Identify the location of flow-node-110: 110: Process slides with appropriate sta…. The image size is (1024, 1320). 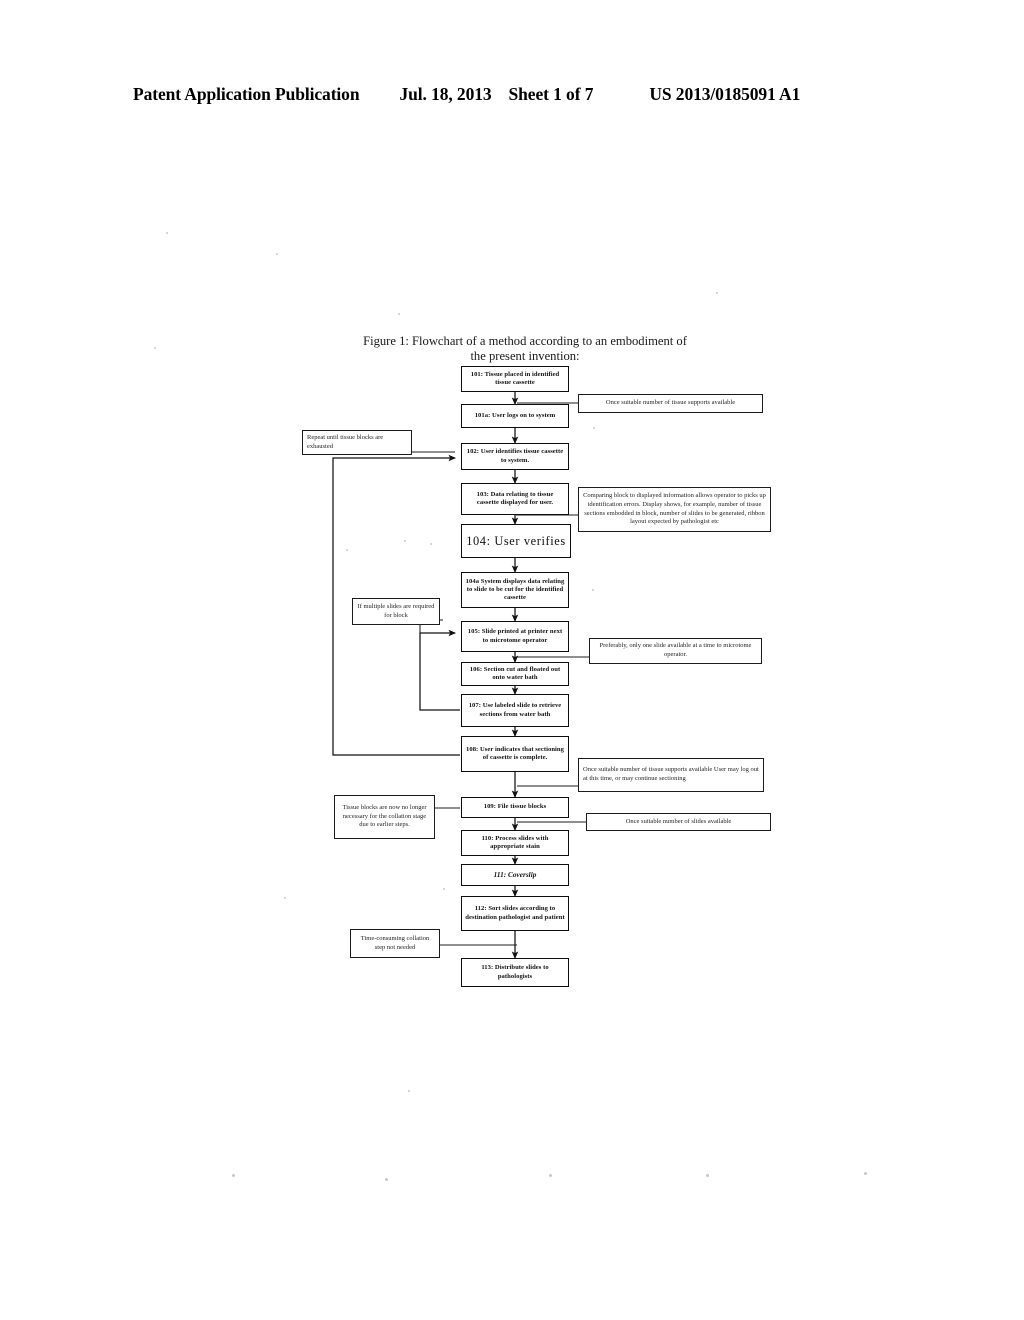
(515, 843).